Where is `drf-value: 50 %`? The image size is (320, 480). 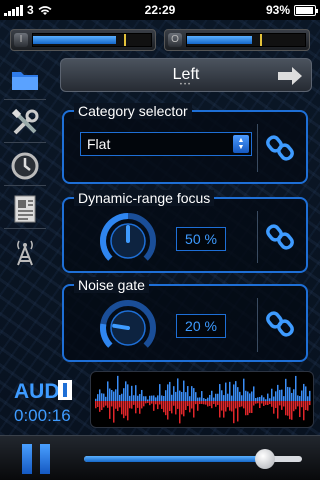 drf-value: 50 % is located at coordinates (201, 239).